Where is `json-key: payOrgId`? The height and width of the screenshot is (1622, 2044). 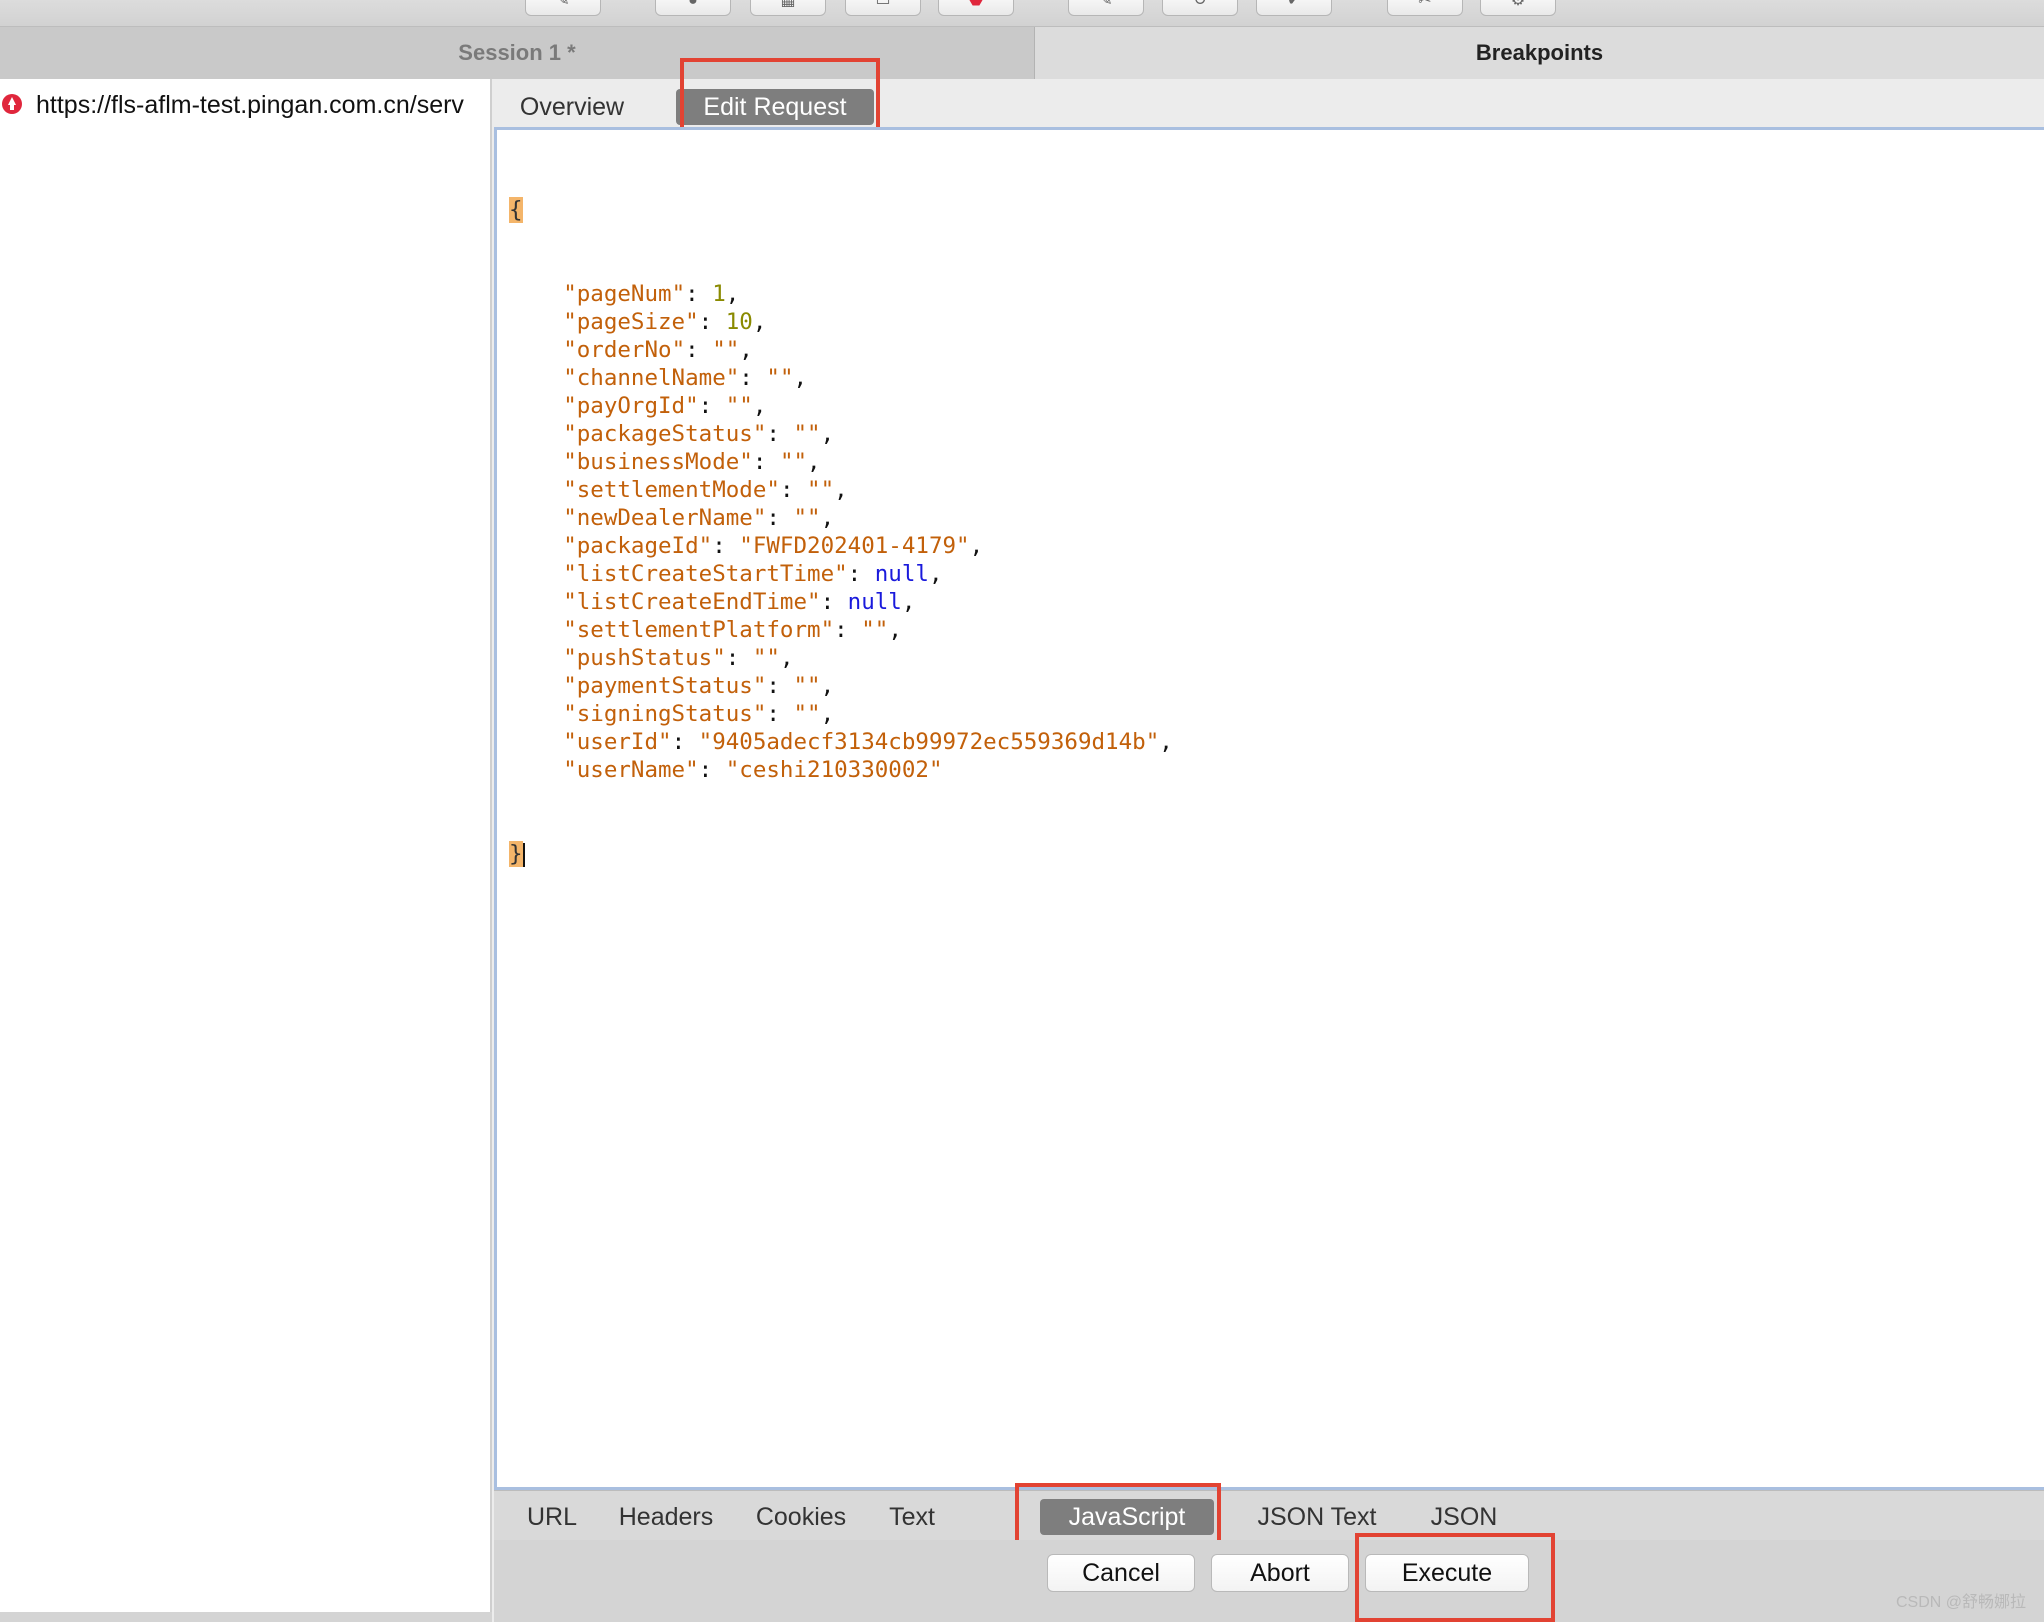
json-key: payOrgId is located at coordinates (631, 406).